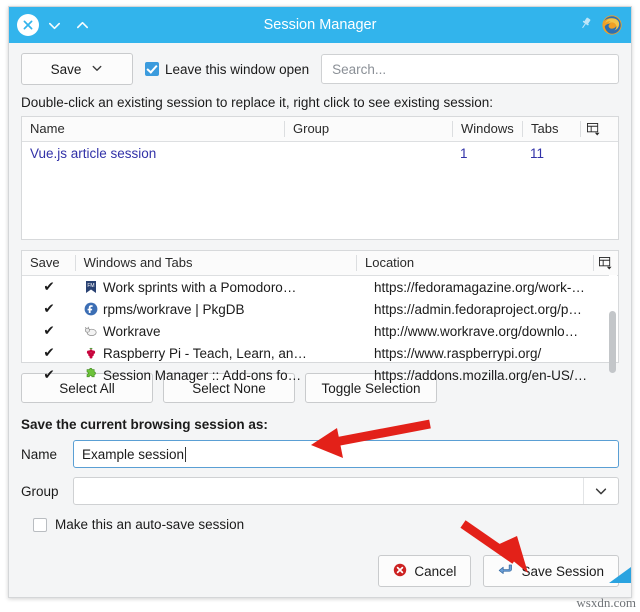  Describe the element at coordinates (153, 129) in the screenshot. I see `column-header-name: Name` at that location.